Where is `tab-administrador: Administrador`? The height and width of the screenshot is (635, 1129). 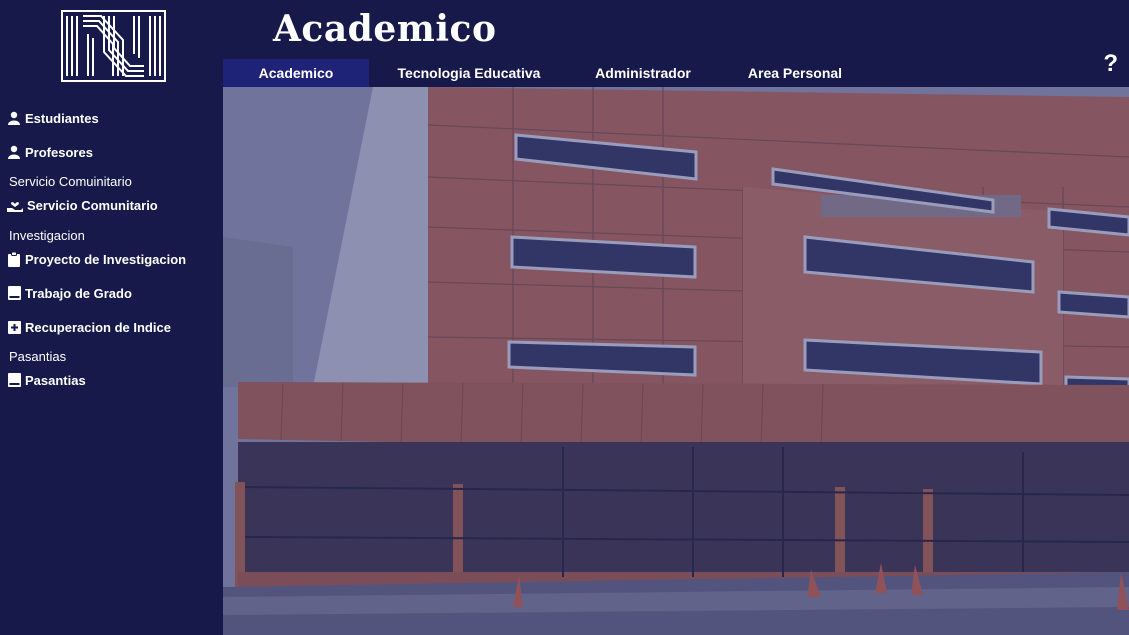 tab-administrador: Administrador is located at coordinates (643, 73).